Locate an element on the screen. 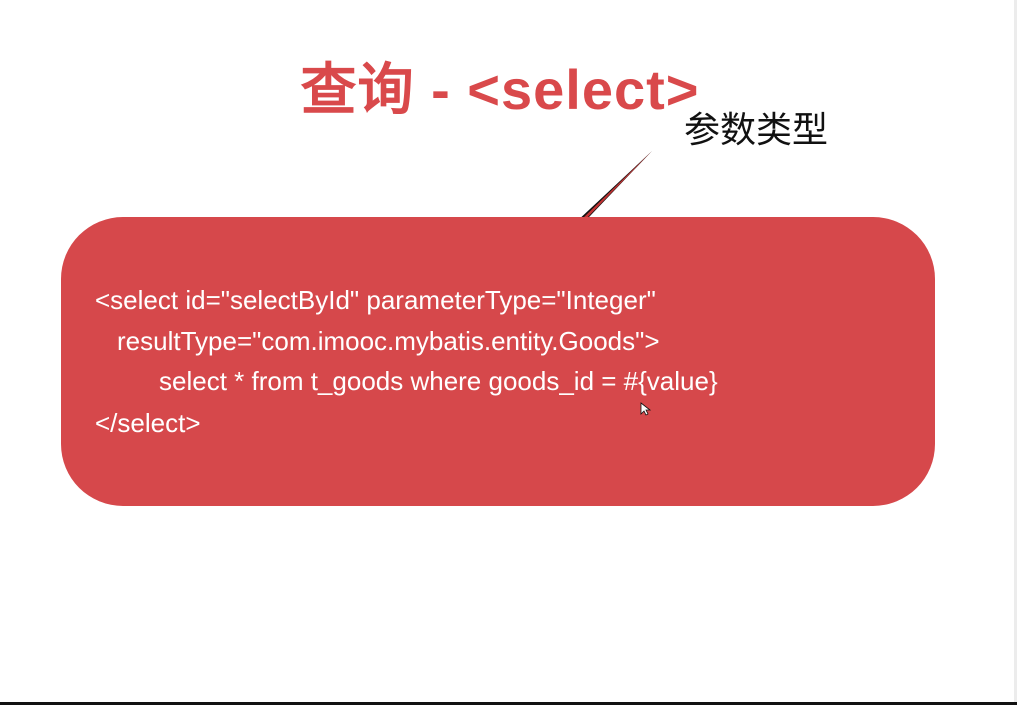 The height and width of the screenshot is (705, 1017). callout-label: 参数类型 is located at coordinates (756, 129).